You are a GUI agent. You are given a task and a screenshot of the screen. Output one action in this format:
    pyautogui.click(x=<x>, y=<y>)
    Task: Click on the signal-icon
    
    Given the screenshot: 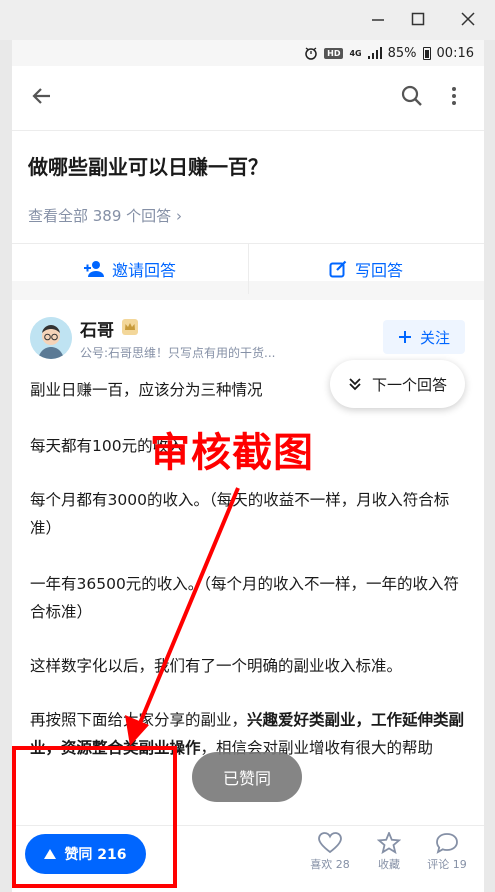 What is the action you would take?
    pyautogui.click(x=374, y=53)
    